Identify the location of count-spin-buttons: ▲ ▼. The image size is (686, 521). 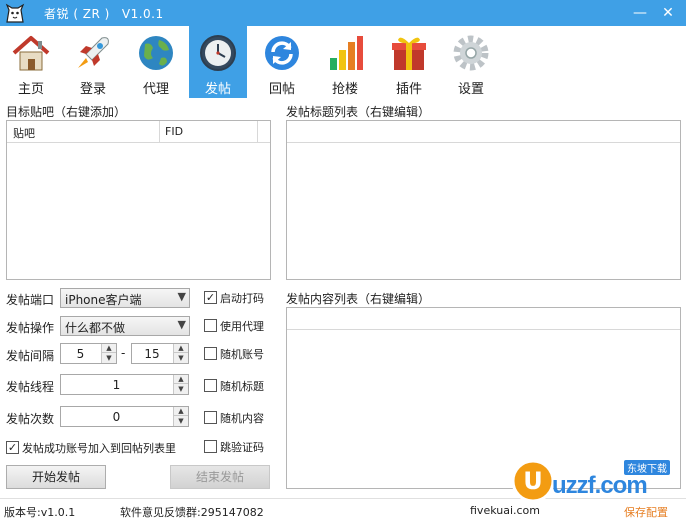
(180, 416).